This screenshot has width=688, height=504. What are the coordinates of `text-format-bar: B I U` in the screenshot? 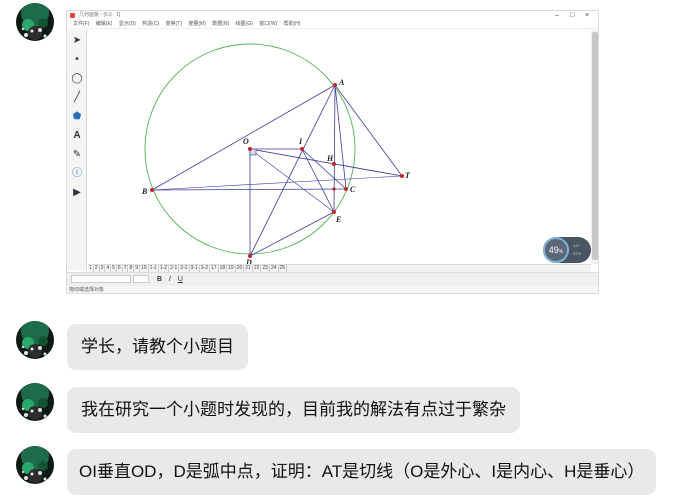 It's located at (332, 279).